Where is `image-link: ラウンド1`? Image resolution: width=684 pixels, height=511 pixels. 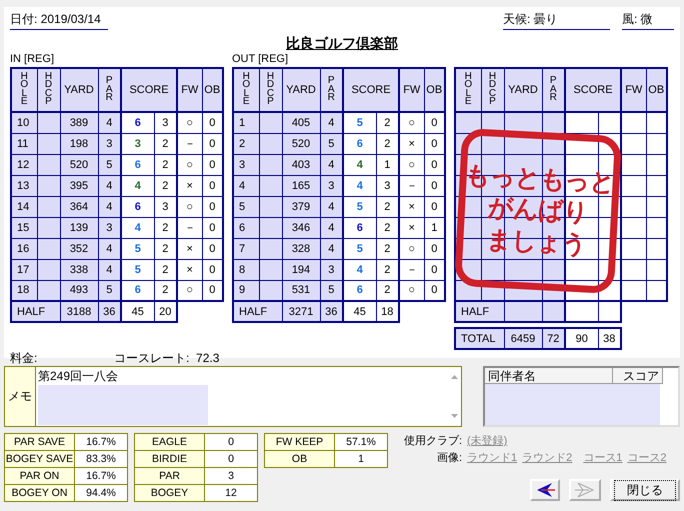 image-link: ラウンド1 is located at coordinates (492, 457).